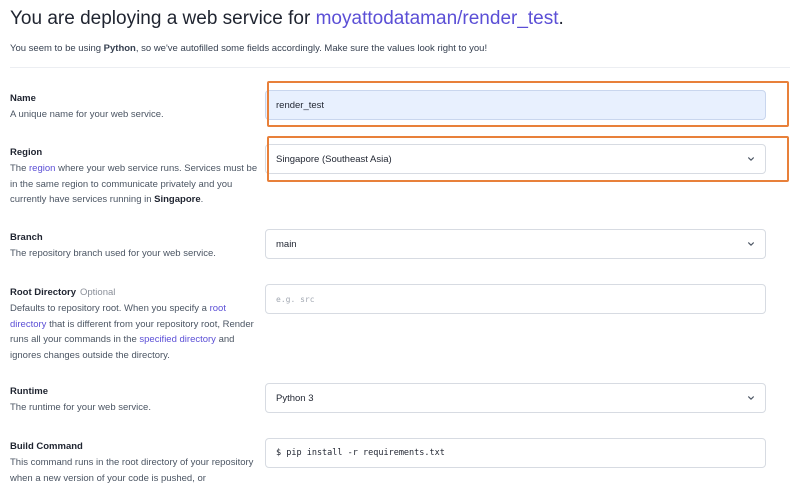 This screenshot has width=800, height=486. What do you see at coordinates (63, 292) in the screenshot?
I see `root-directory-label: Root Directory Optional` at bounding box center [63, 292].